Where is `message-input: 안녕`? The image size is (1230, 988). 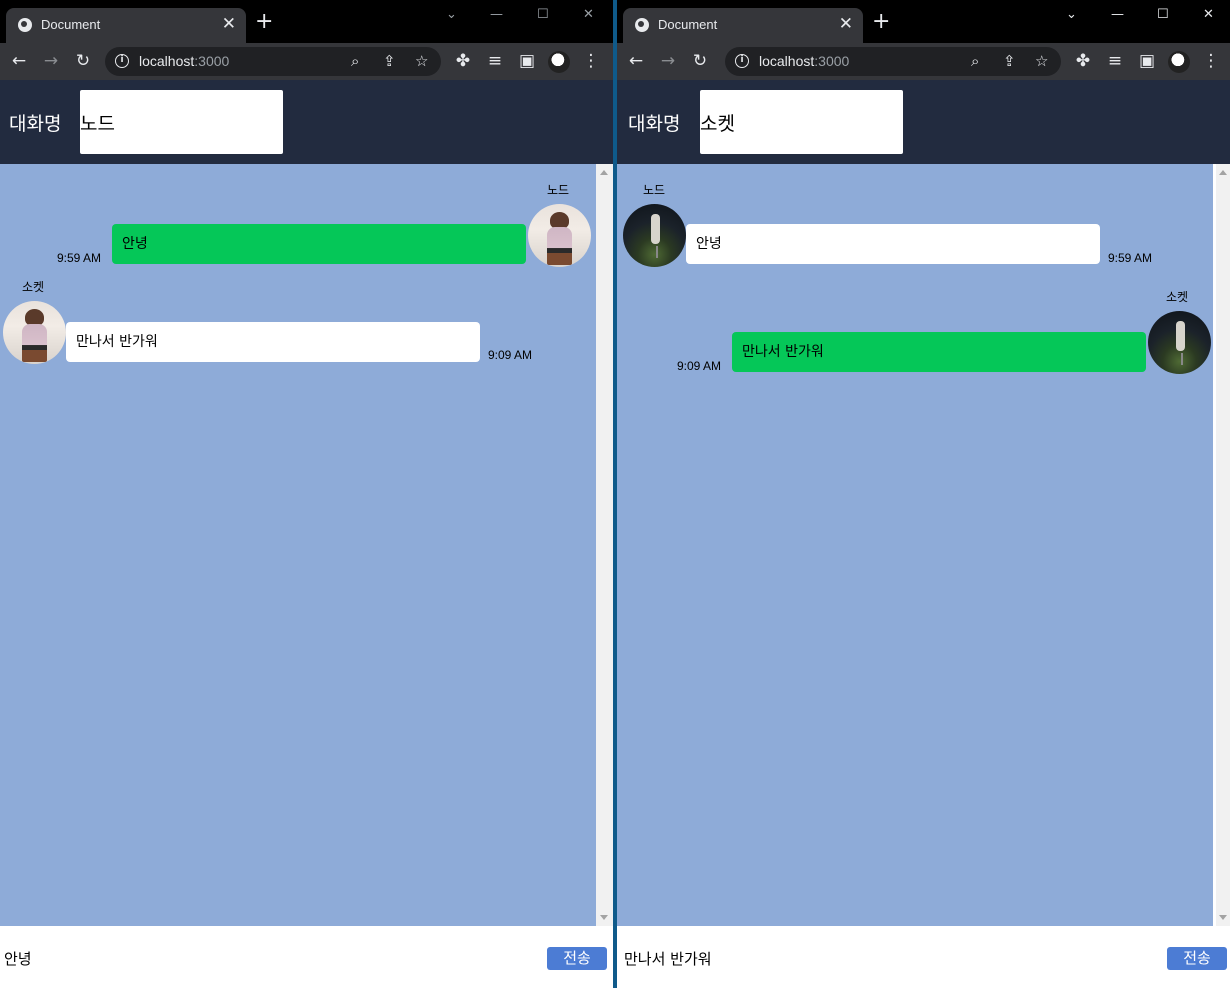 message-input: 안녕 is located at coordinates (264, 958).